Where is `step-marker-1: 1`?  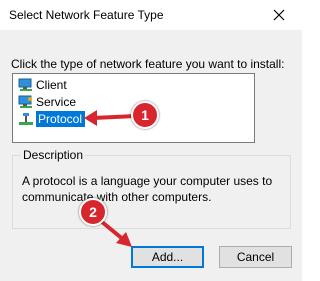
step-marker-1: 1 is located at coordinates (145, 115).